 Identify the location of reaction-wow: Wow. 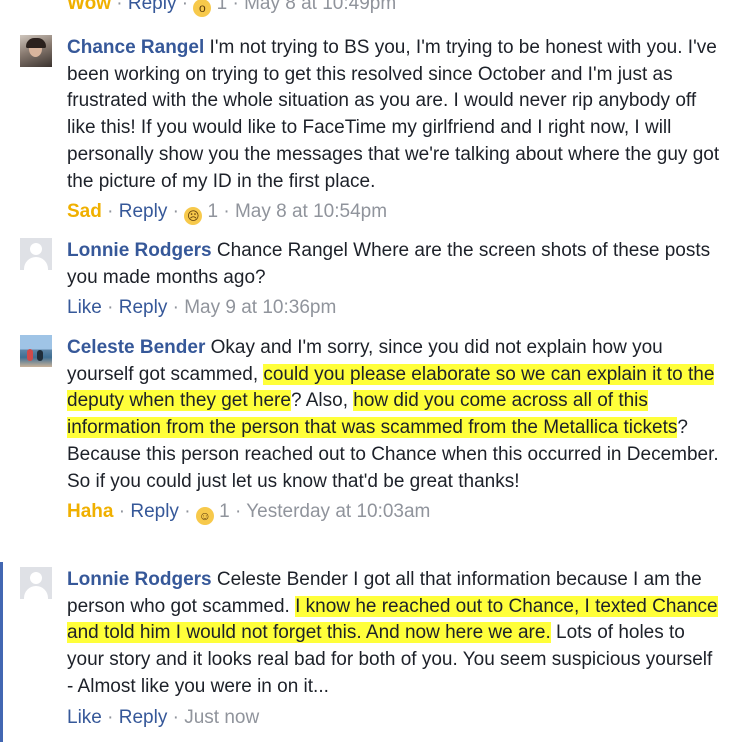
(89, 7).